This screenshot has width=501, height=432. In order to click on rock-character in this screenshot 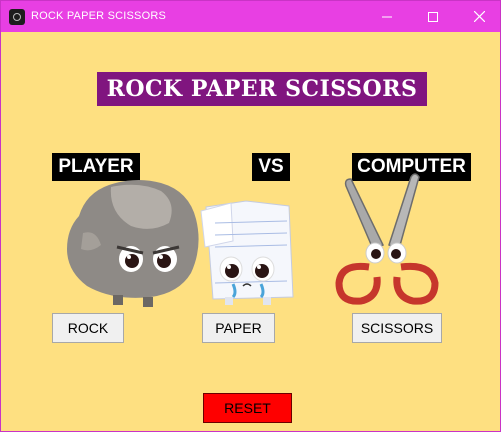, I will do `click(133, 243)`.